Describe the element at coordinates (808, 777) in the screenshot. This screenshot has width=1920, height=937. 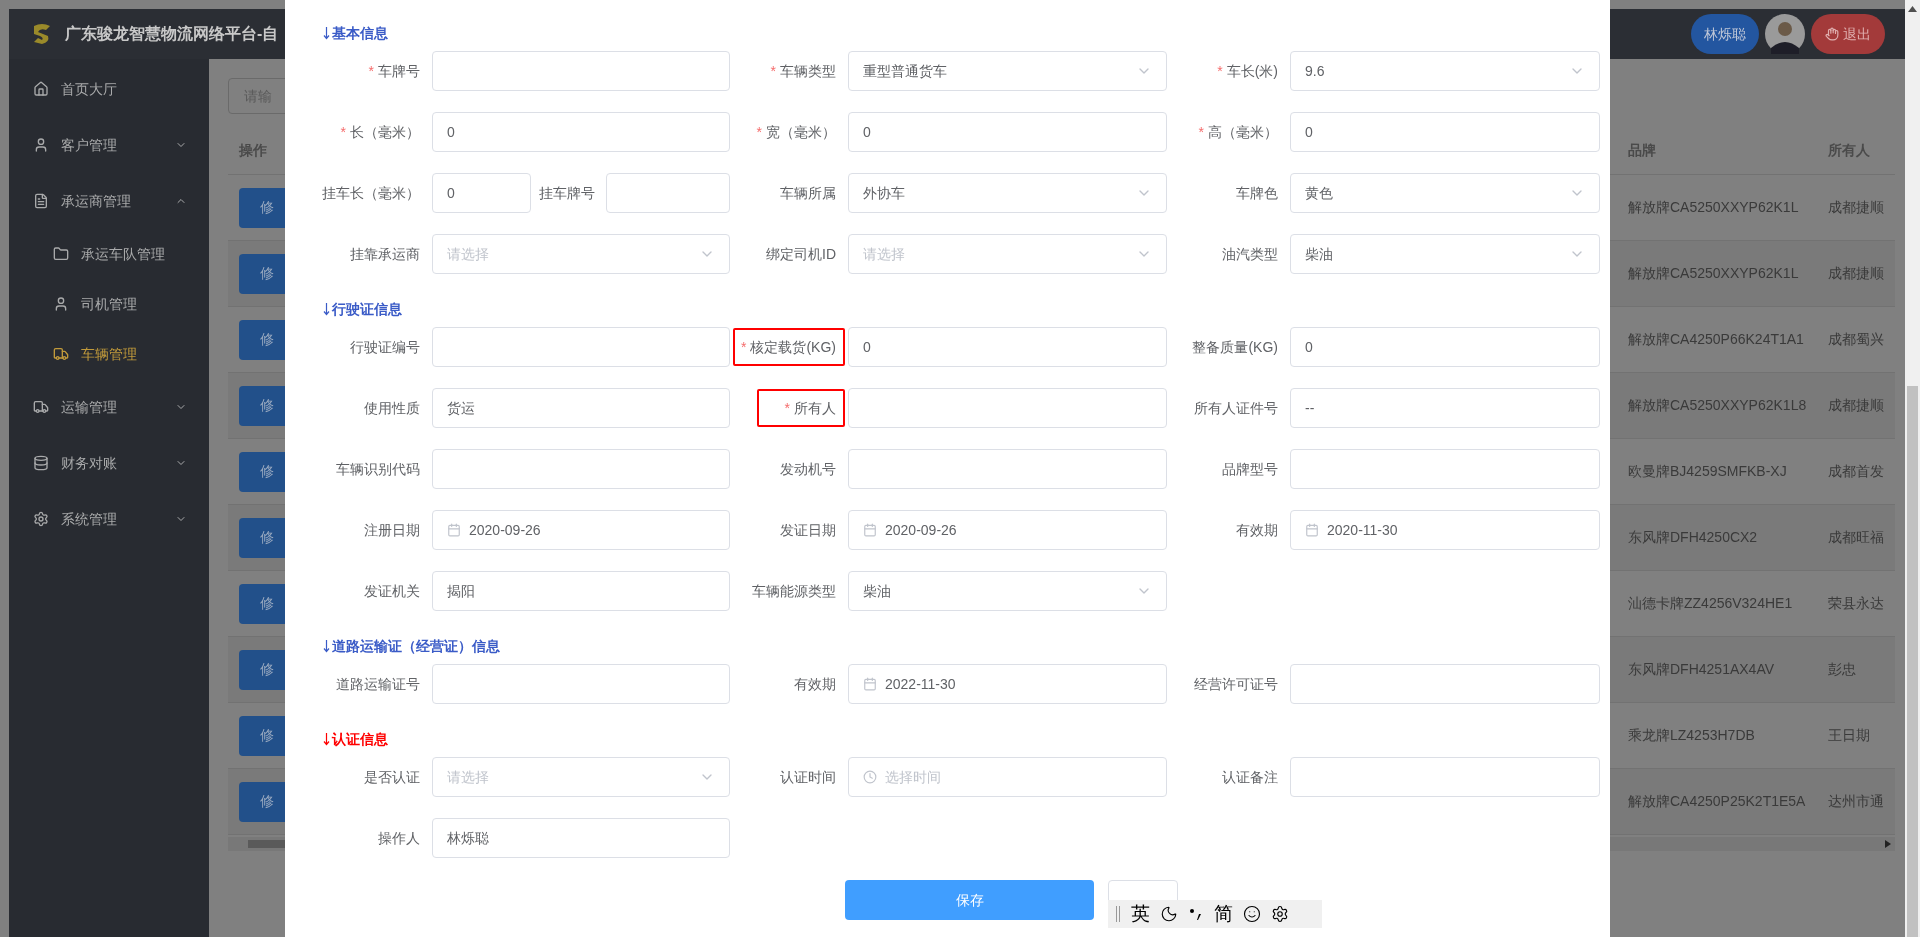
I see `field-label: 认证时间` at that location.